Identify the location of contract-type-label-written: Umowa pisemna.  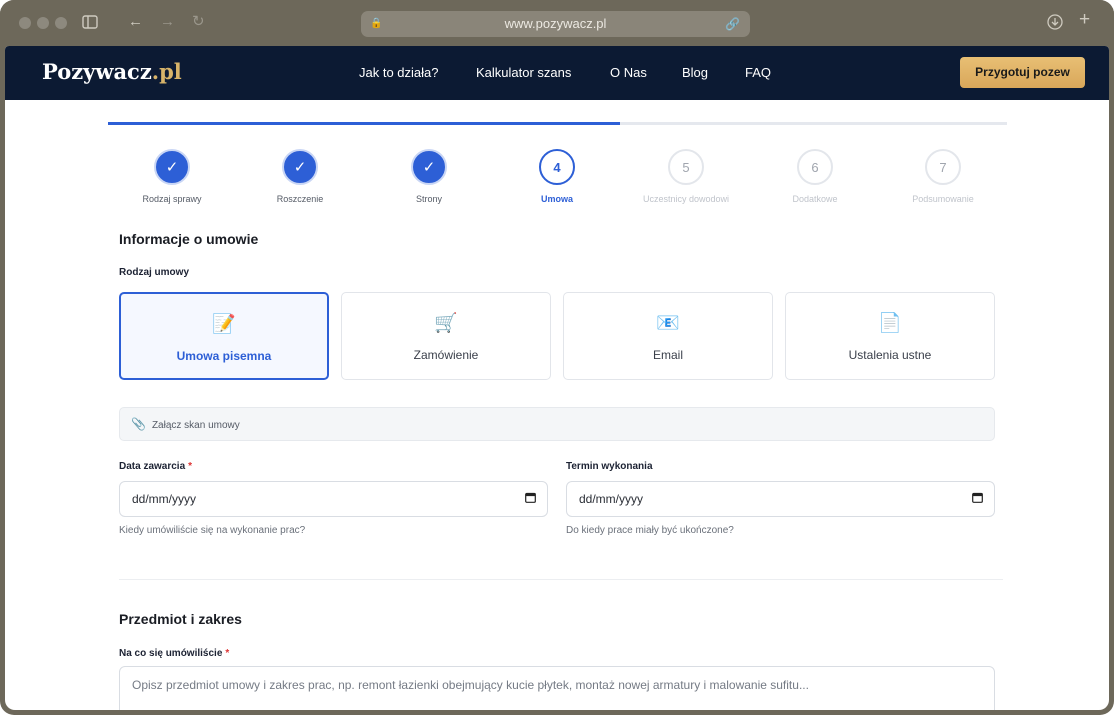
(224, 356).